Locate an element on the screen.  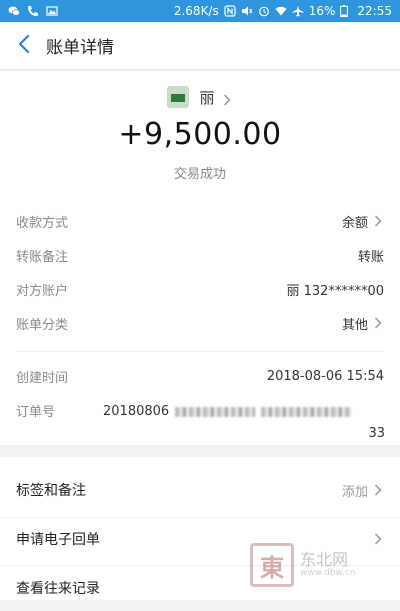
add-link: 添加 is located at coordinates (355, 490).